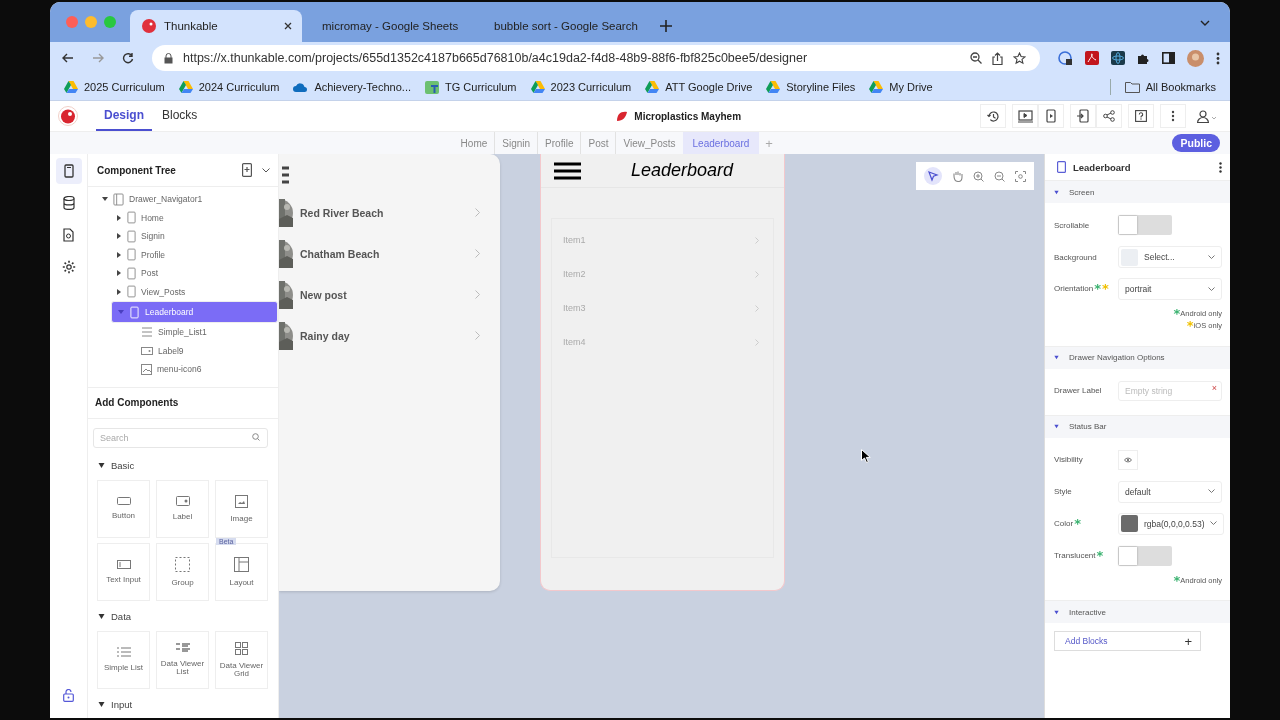 The image size is (1280, 720). I want to click on tg-icon, so click(432, 87).